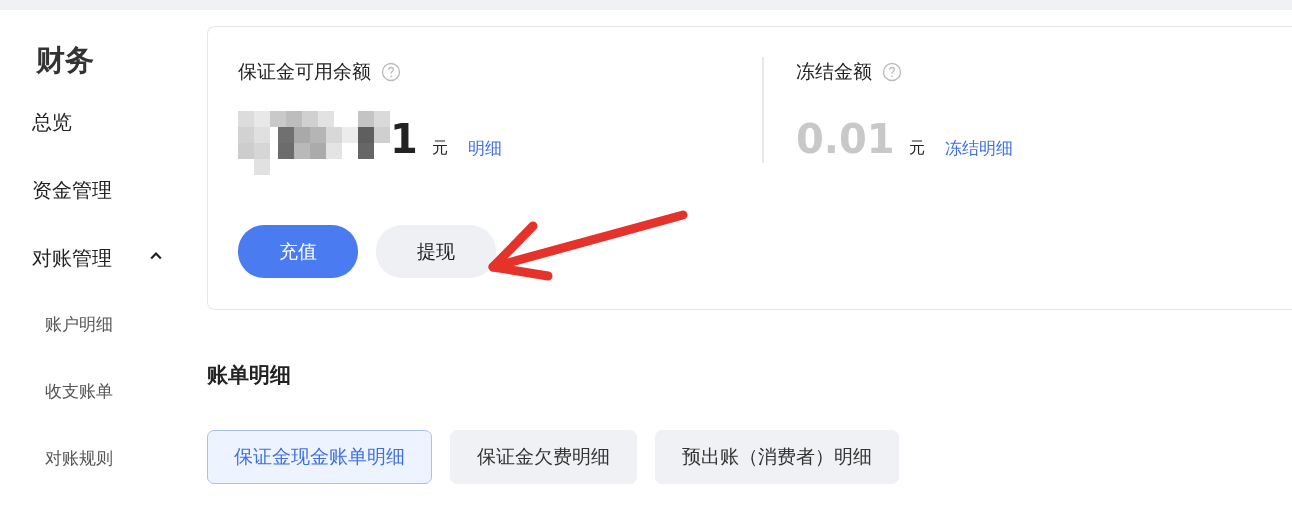 The height and width of the screenshot is (508, 1292). I want to click on sidebar-subitem: 对账规则, so click(119, 473).